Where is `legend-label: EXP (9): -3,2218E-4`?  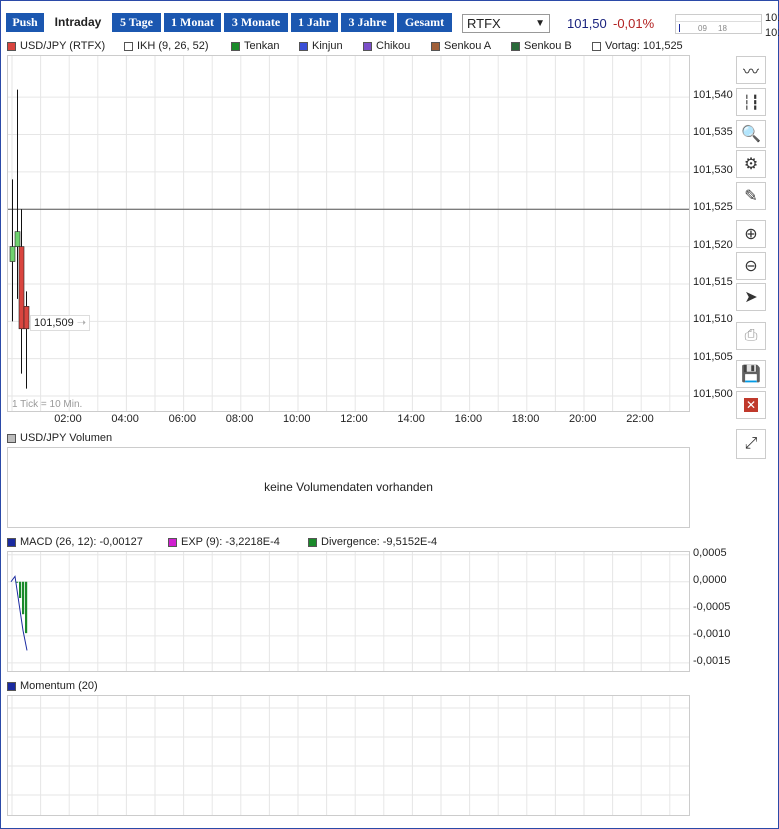 legend-label: EXP (9): -3,2218E-4 is located at coordinates (230, 542).